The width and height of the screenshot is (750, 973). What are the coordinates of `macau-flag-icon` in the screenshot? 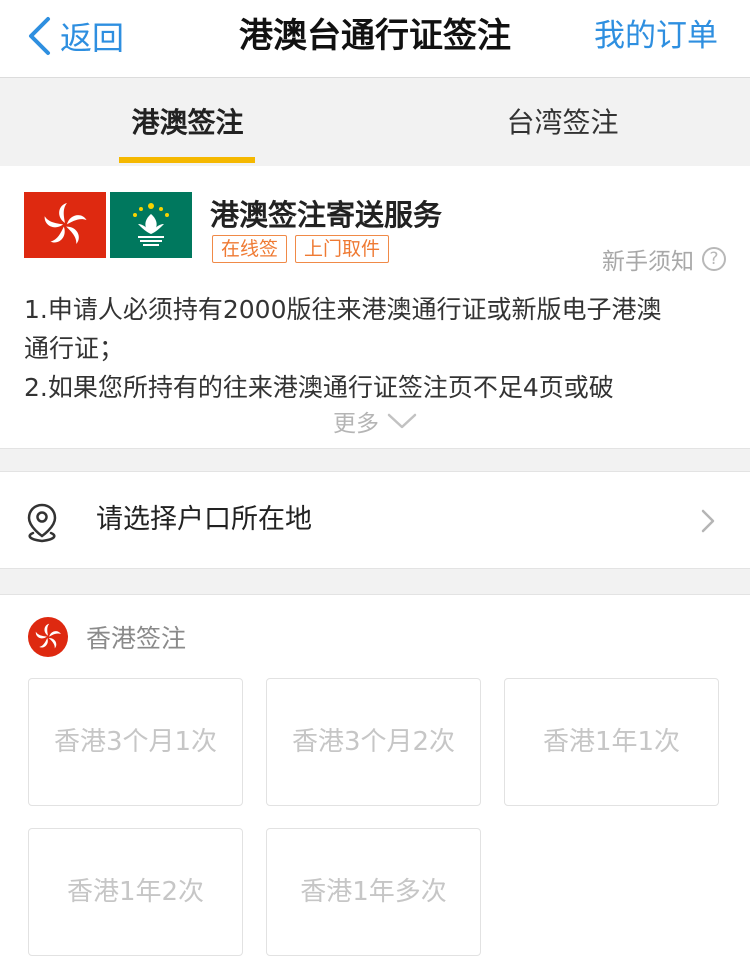 It's located at (151, 225).